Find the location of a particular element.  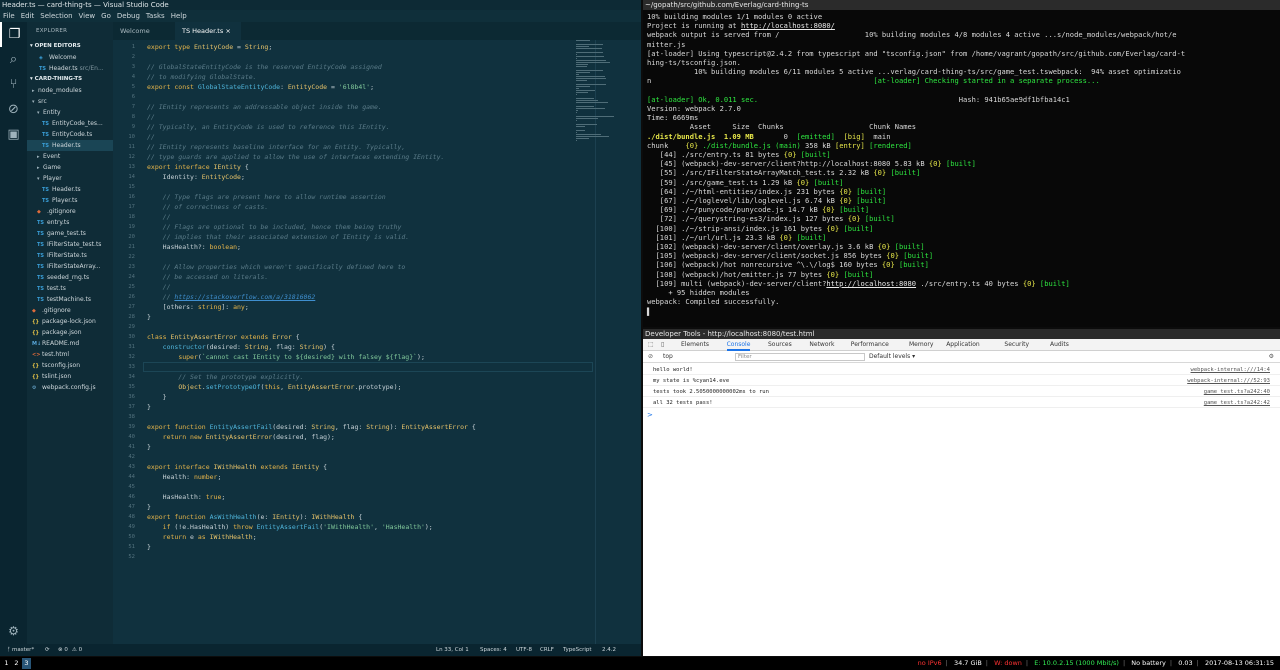

terminal-line: Version: webpack 2.7.0 is located at coordinates (961, 108).